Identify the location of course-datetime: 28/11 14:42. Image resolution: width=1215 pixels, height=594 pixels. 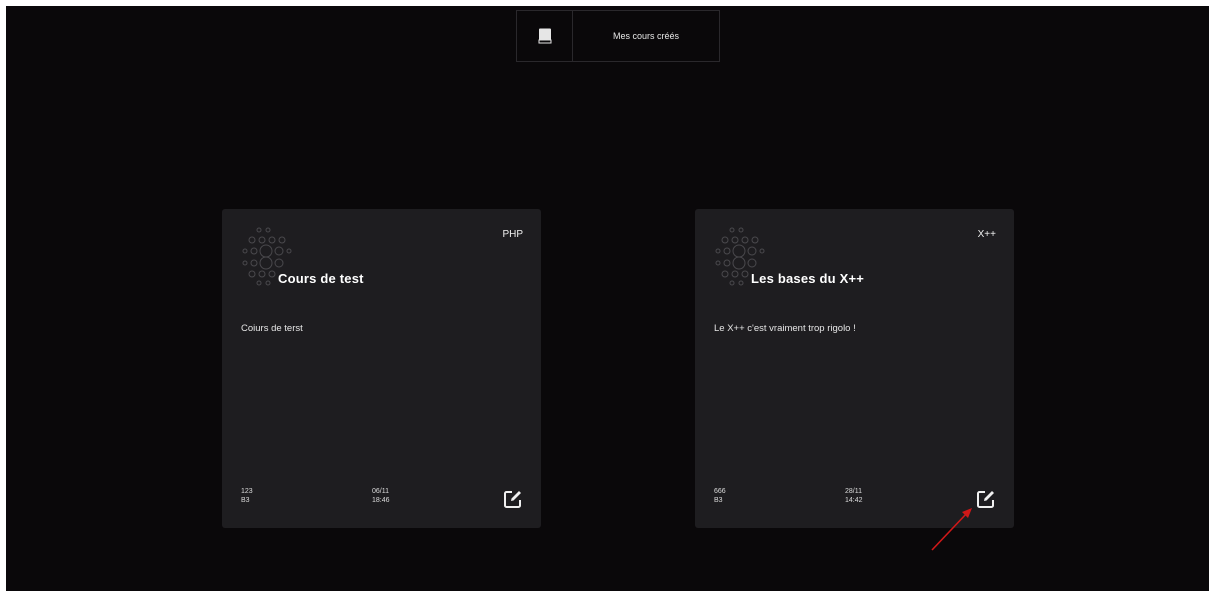
(854, 496).